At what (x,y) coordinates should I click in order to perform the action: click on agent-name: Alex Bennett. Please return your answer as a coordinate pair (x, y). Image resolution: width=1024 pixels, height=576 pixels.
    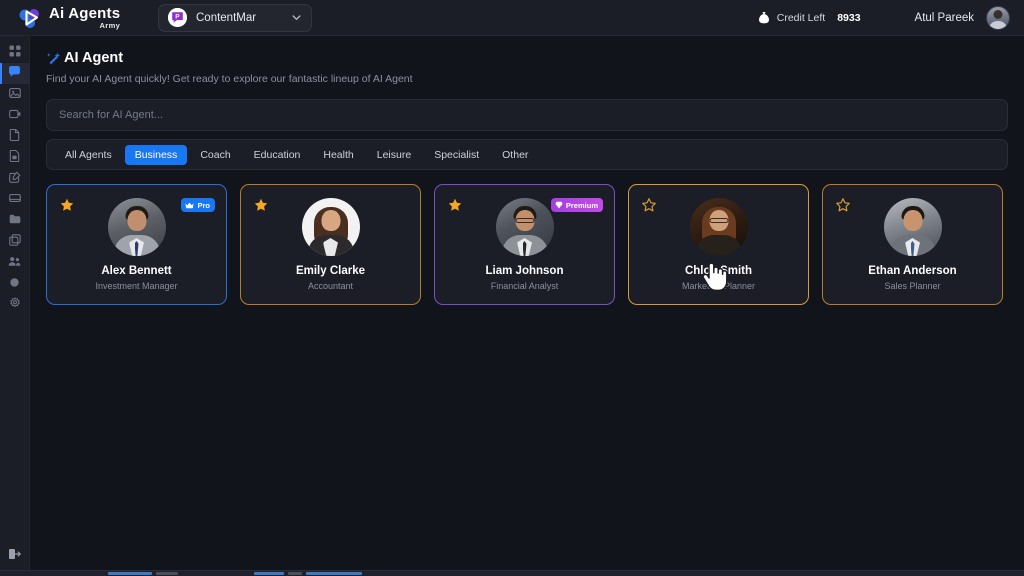
    Looking at the image, I should click on (136, 271).